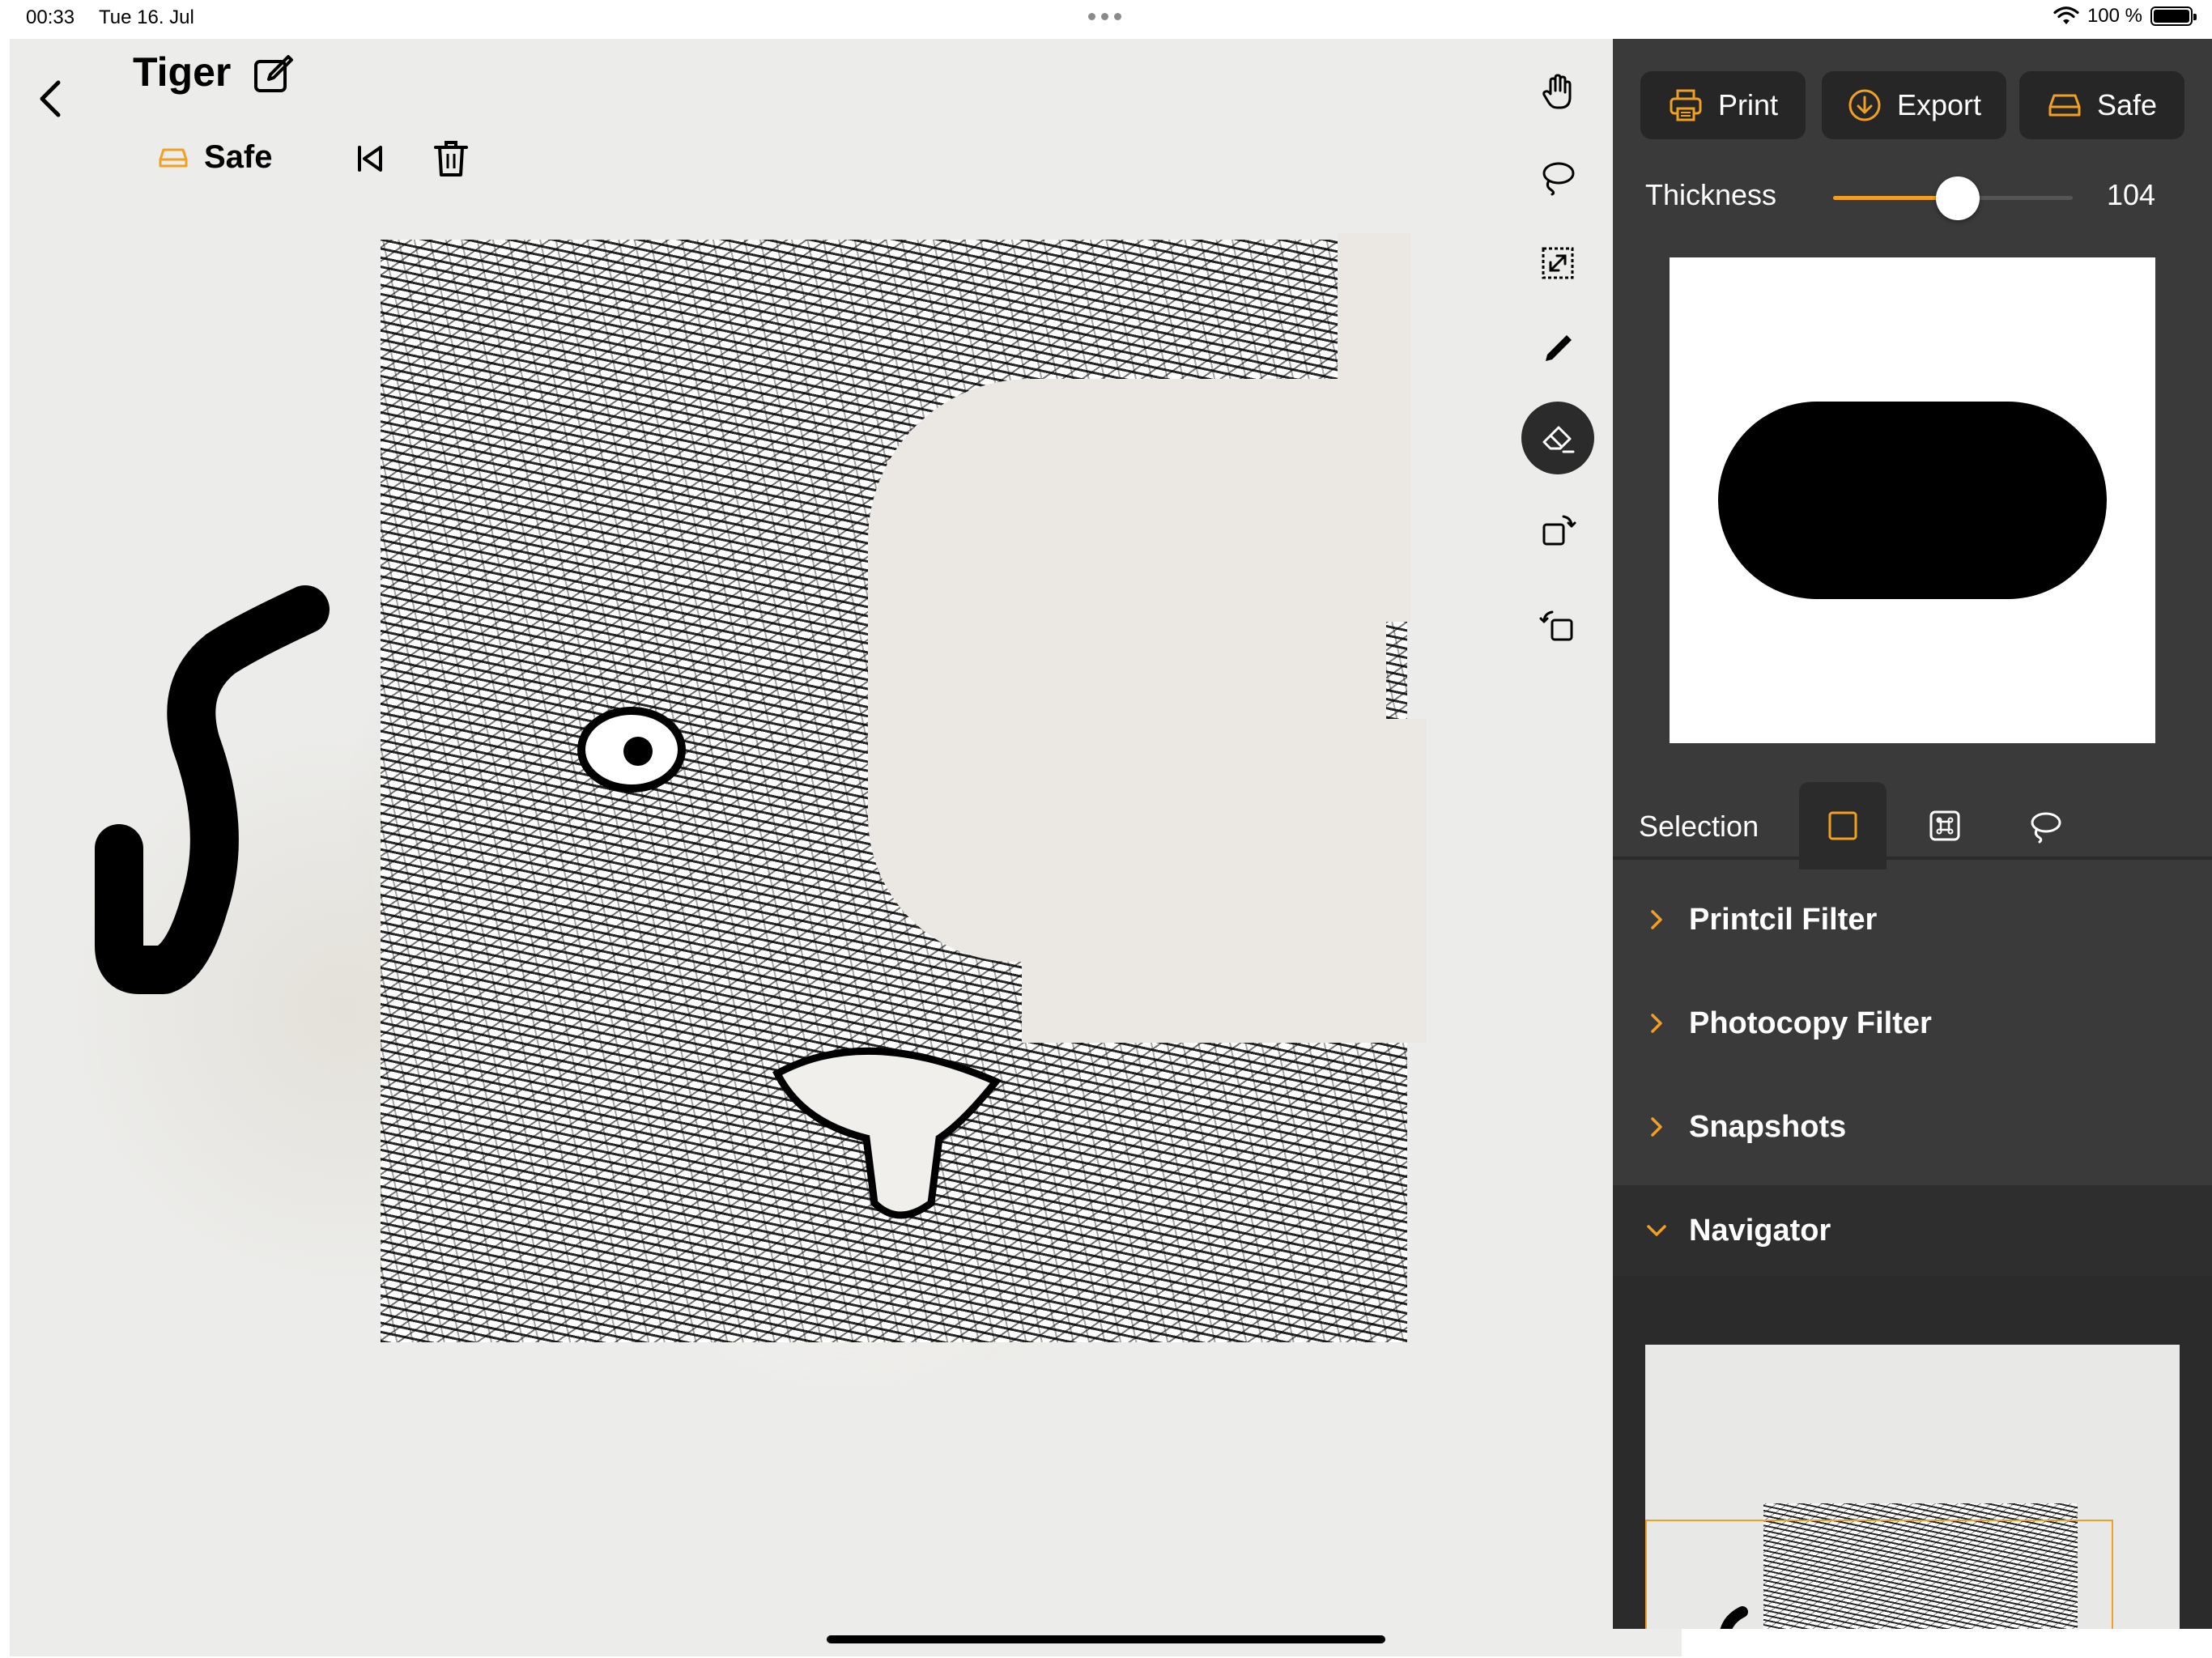 Image resolution: width=2212 pixels, height=1658 pixels. I want to click on section-label: Photocopy Filter, so click(1811, 1022).